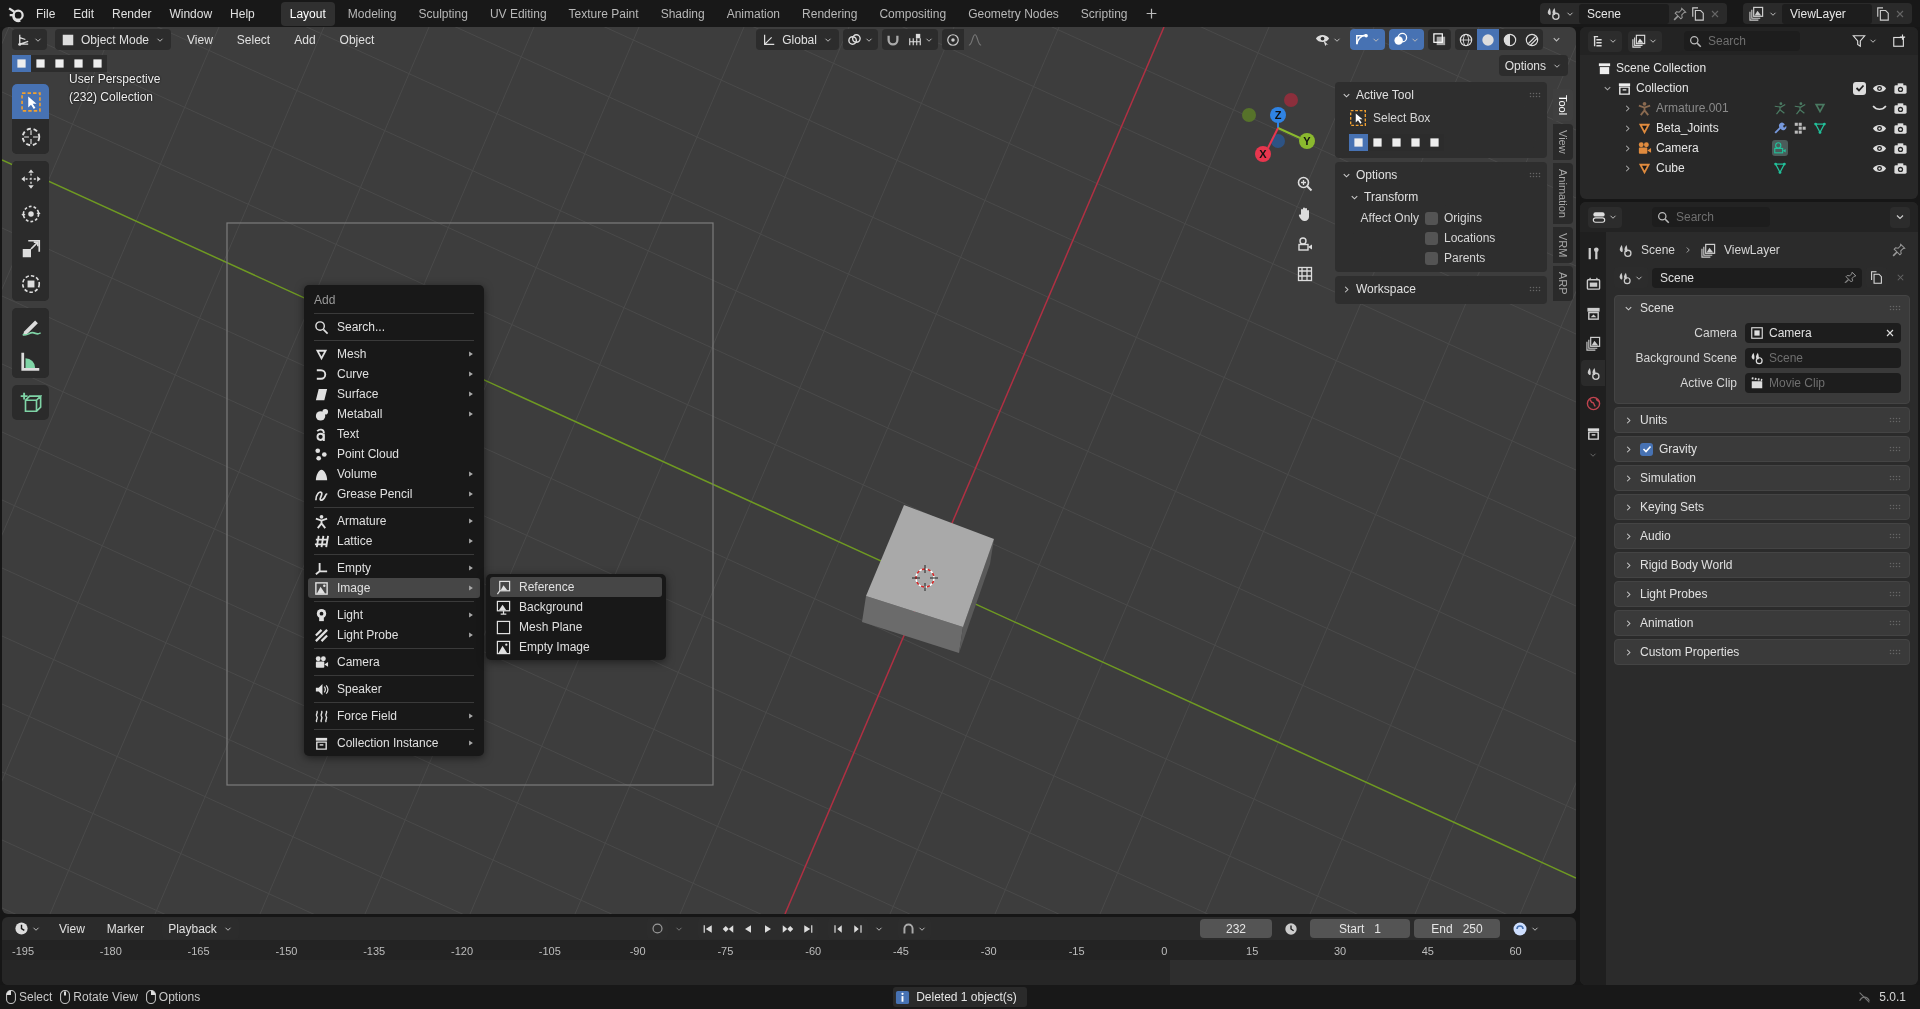 The image size is (1920, 1009). Describe the element at coordinates (830, 13) in the screenshot. I see `workspace-tab: Rendering` at that location.